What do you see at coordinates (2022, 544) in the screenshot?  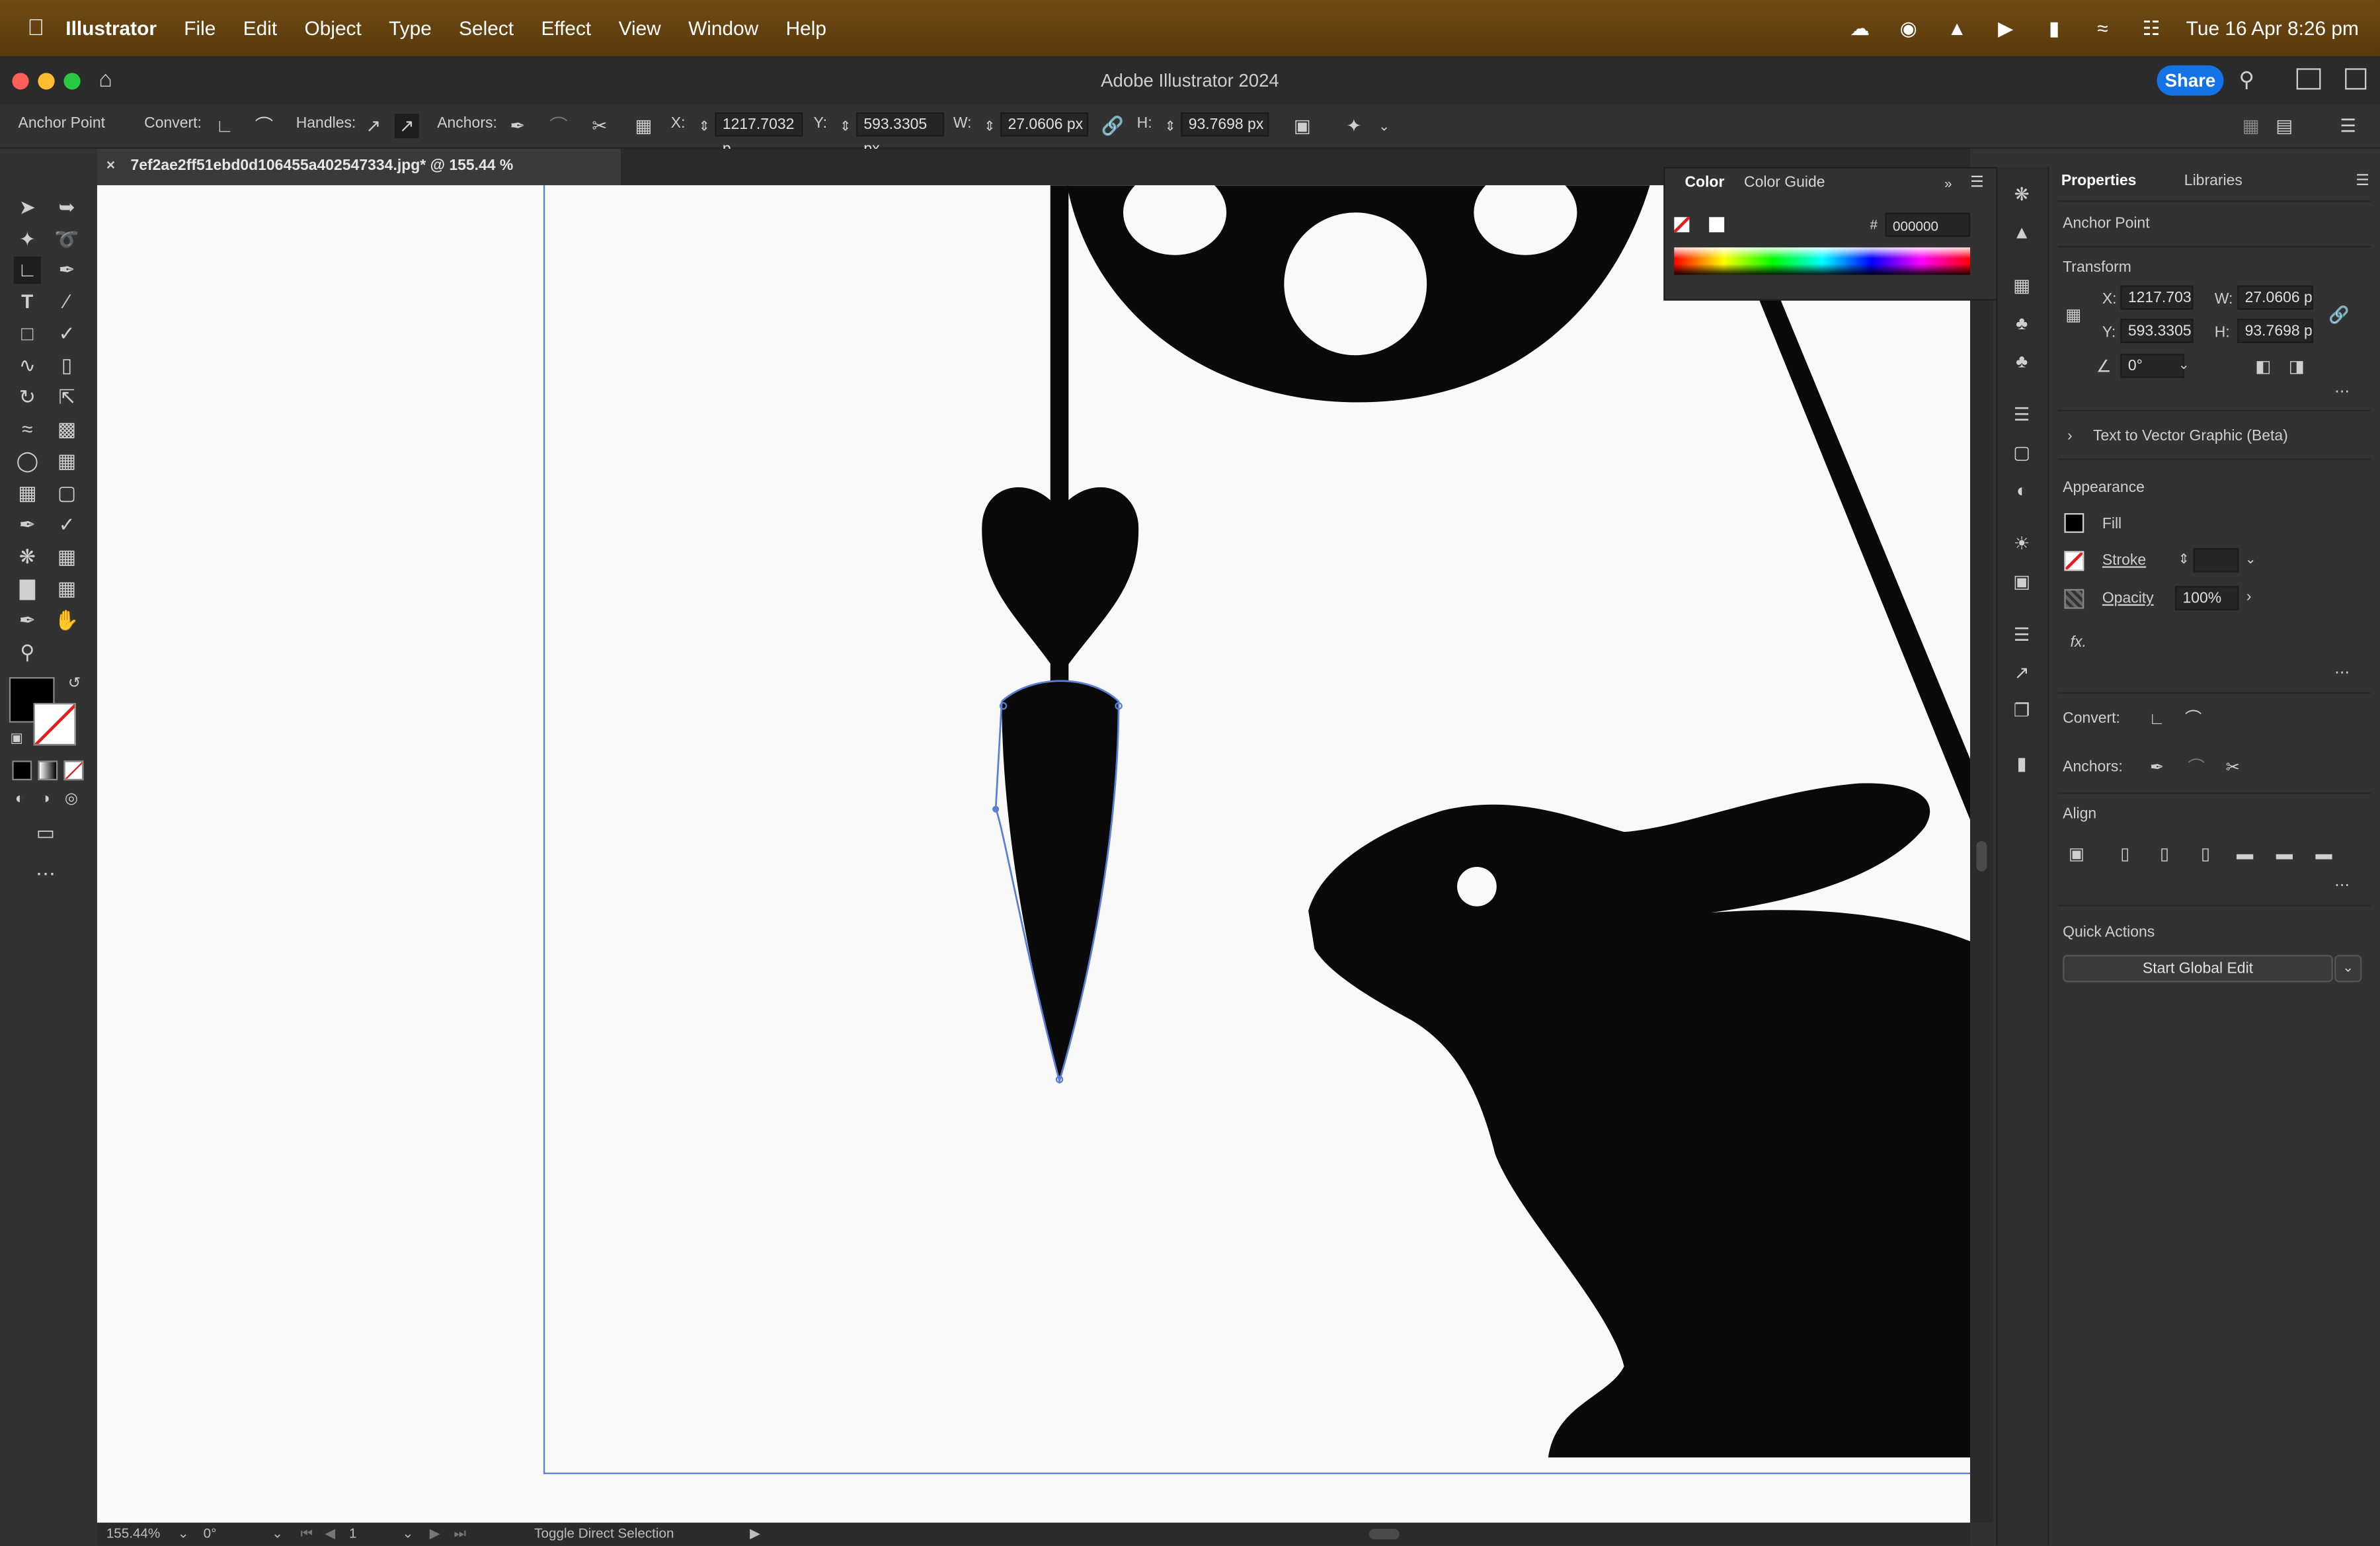 I see `appearance-icon: ☀` at bounding box center [2022, 544].